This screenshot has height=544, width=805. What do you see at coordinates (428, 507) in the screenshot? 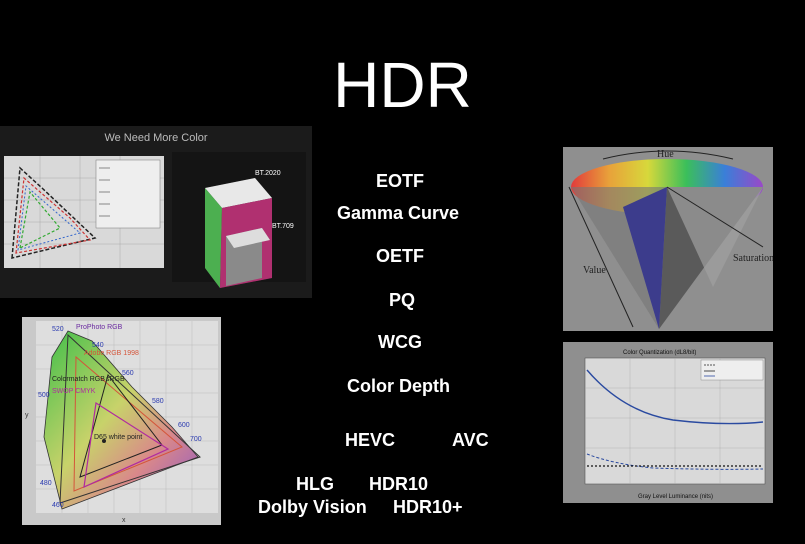
I see `term-hdr10-plus: HDR10+` at bounding box center [428, 507].